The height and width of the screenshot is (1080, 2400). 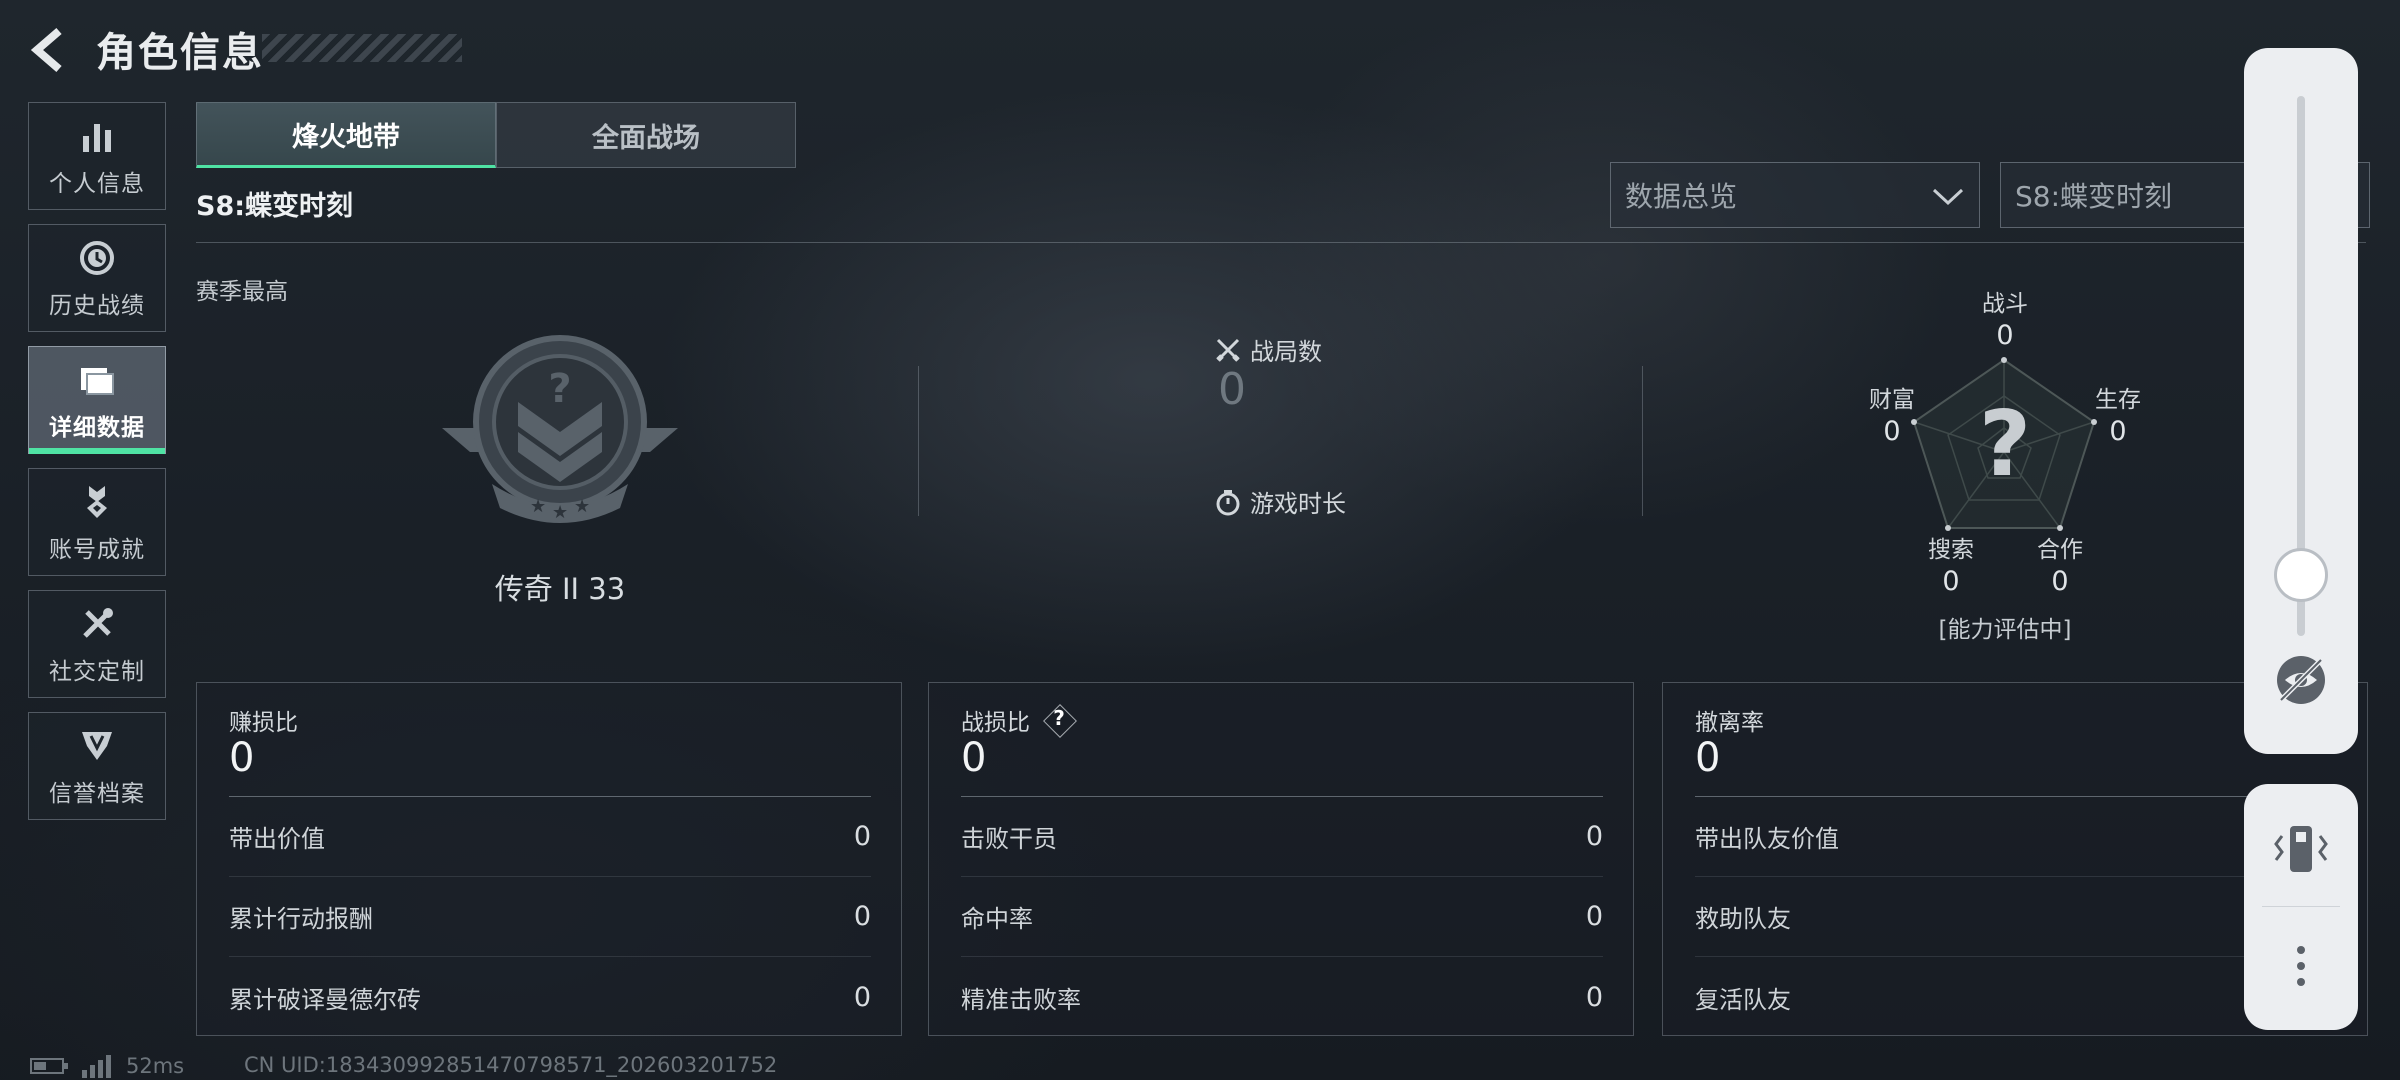 I want to click on row-label: 精准击败率, so click(x=1021, y=999).